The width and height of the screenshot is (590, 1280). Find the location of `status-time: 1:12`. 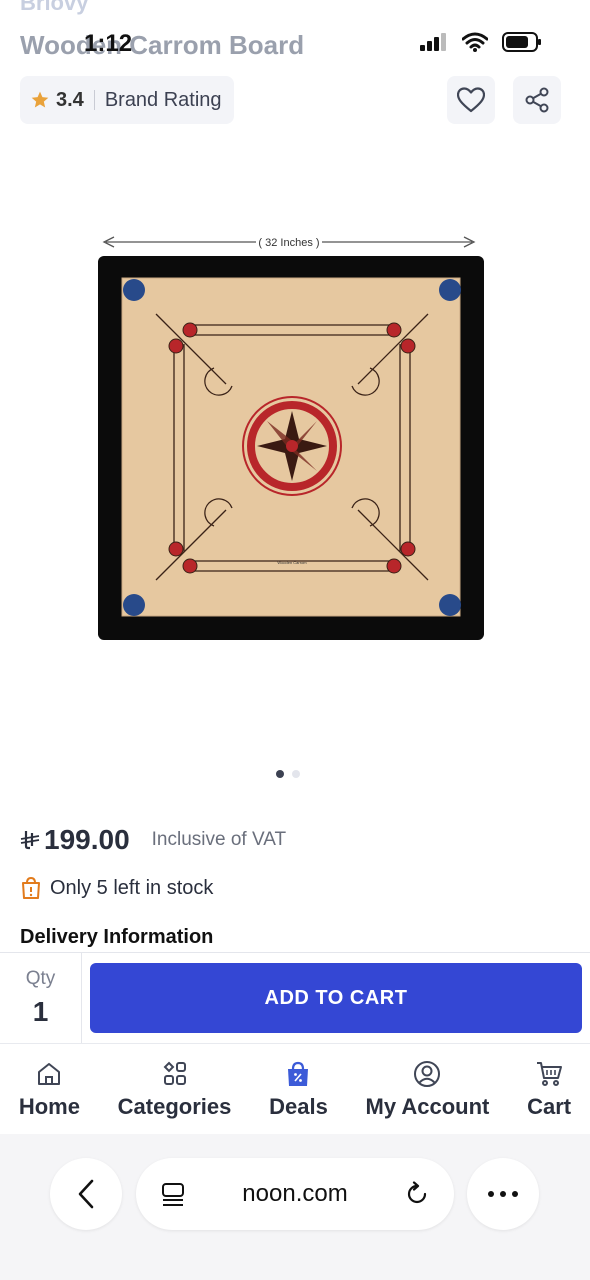

status-time: 1:12 is located at coordinates (108, 43).